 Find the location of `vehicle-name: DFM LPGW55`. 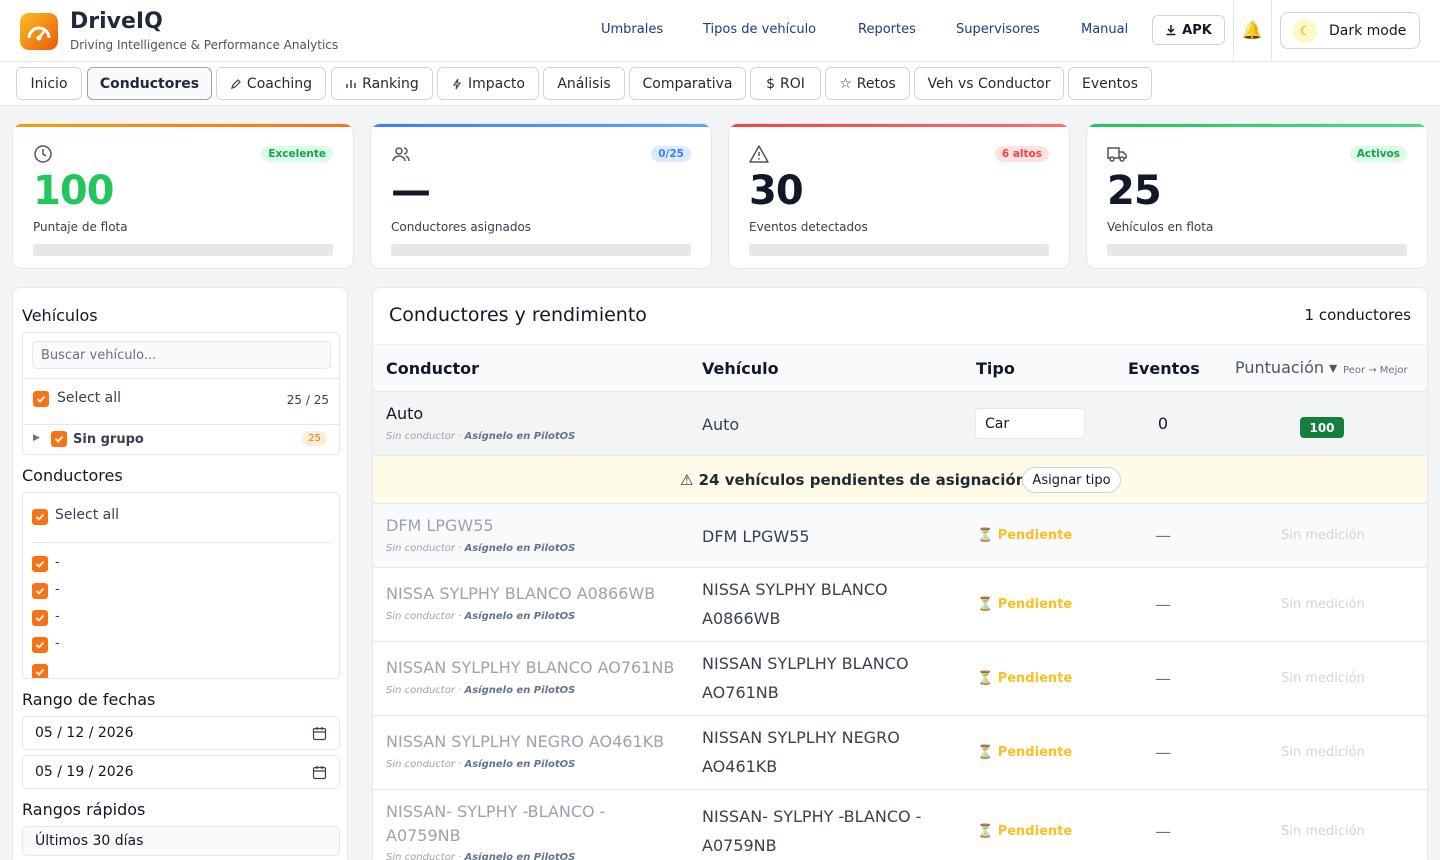

vehicle-name: DFM LPGW55 is located at coordinates (756, 536).